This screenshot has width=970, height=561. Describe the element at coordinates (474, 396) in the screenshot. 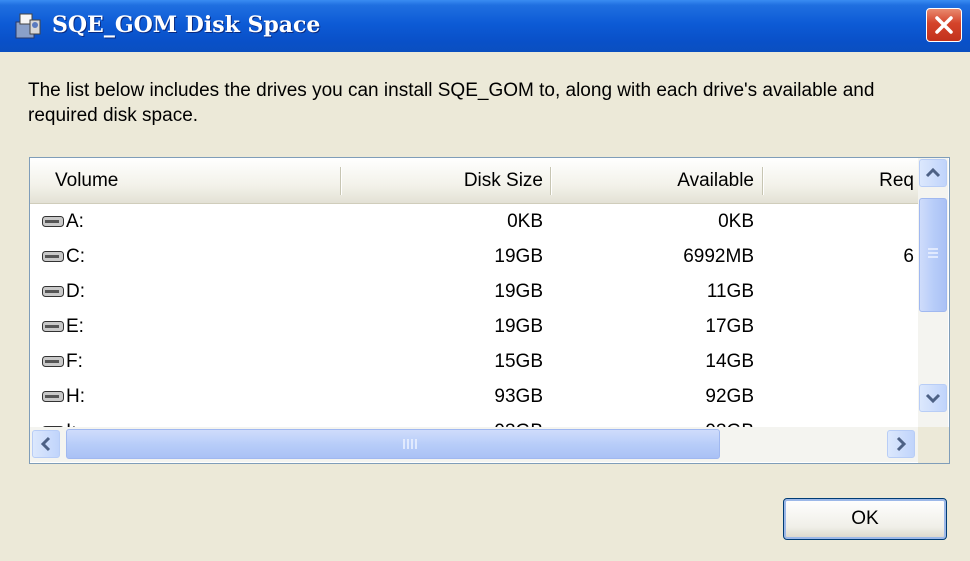

I see `list-item: H: 93GB 92GB` at that location.